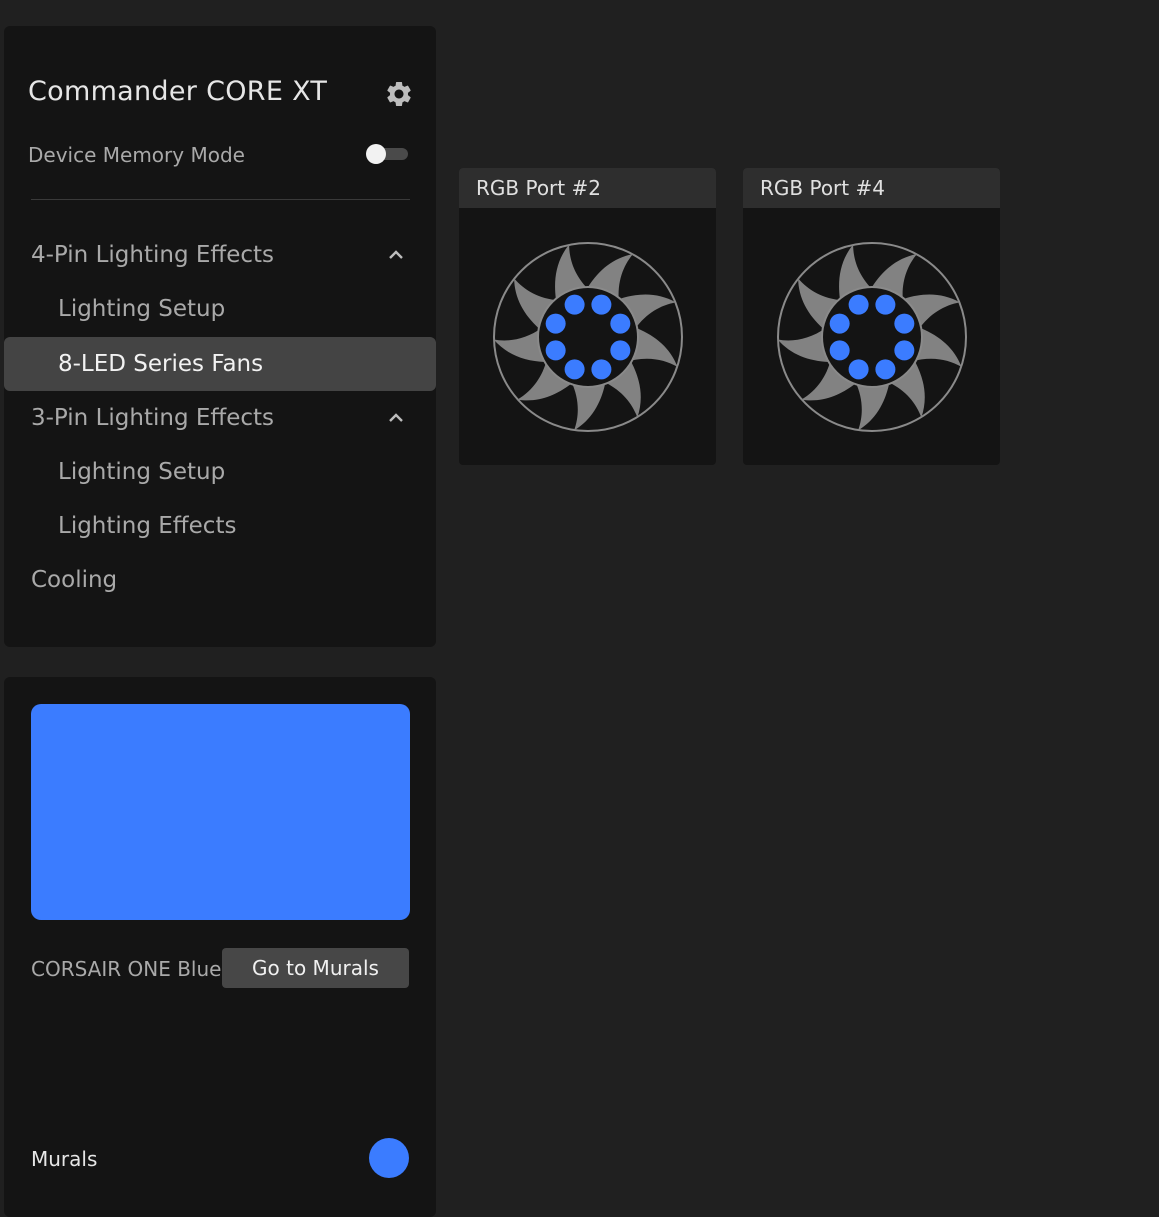 This screenshot has height=1217, width=1159. Describe the element at coordinates (315, 968) in the screenshot. I see `go-to-murals-button: Go to Murals` at that location.